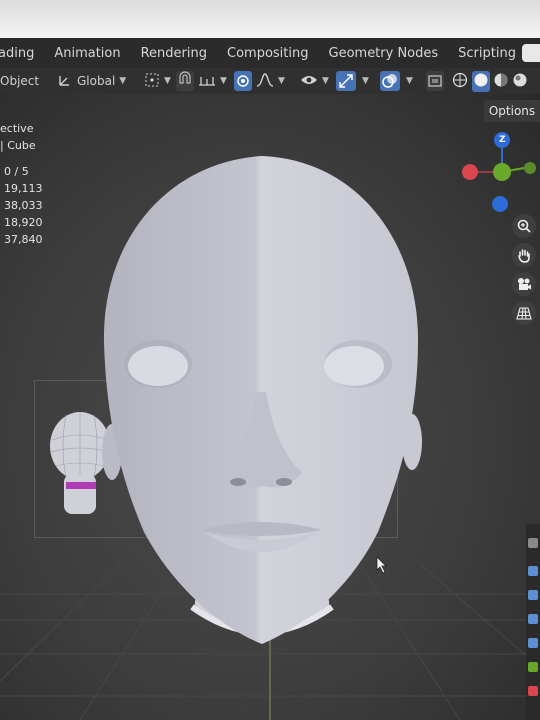 This screenshot has width=540, height=720. I want to click on gizmo-toggle, so click(346, 81).